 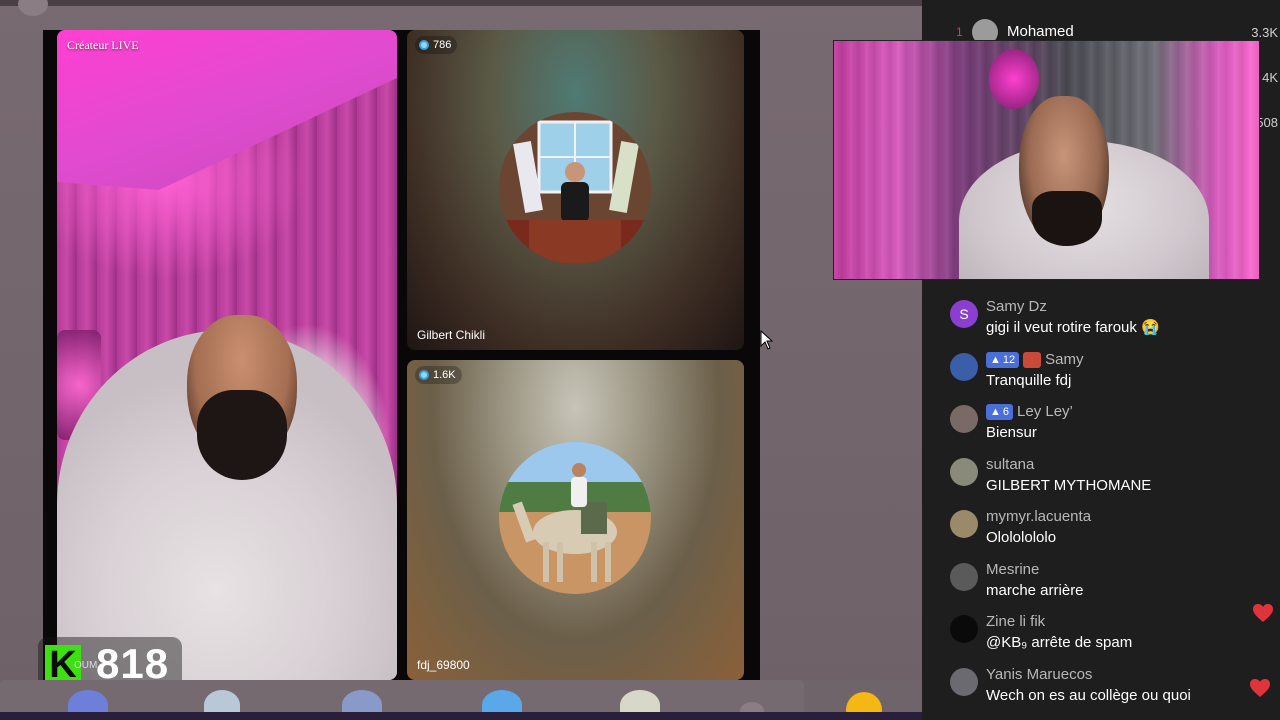 What do you see at coordinates (1069, 485) in the screenshot?
I see `chat-text: GILBERT MYTHOMANE` at bounding box center [1069, 485].